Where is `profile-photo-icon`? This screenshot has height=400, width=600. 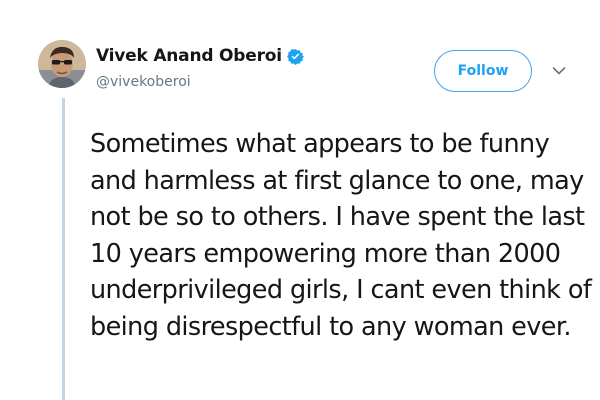
profile-photo-icon is located at coordinates (62, 64).